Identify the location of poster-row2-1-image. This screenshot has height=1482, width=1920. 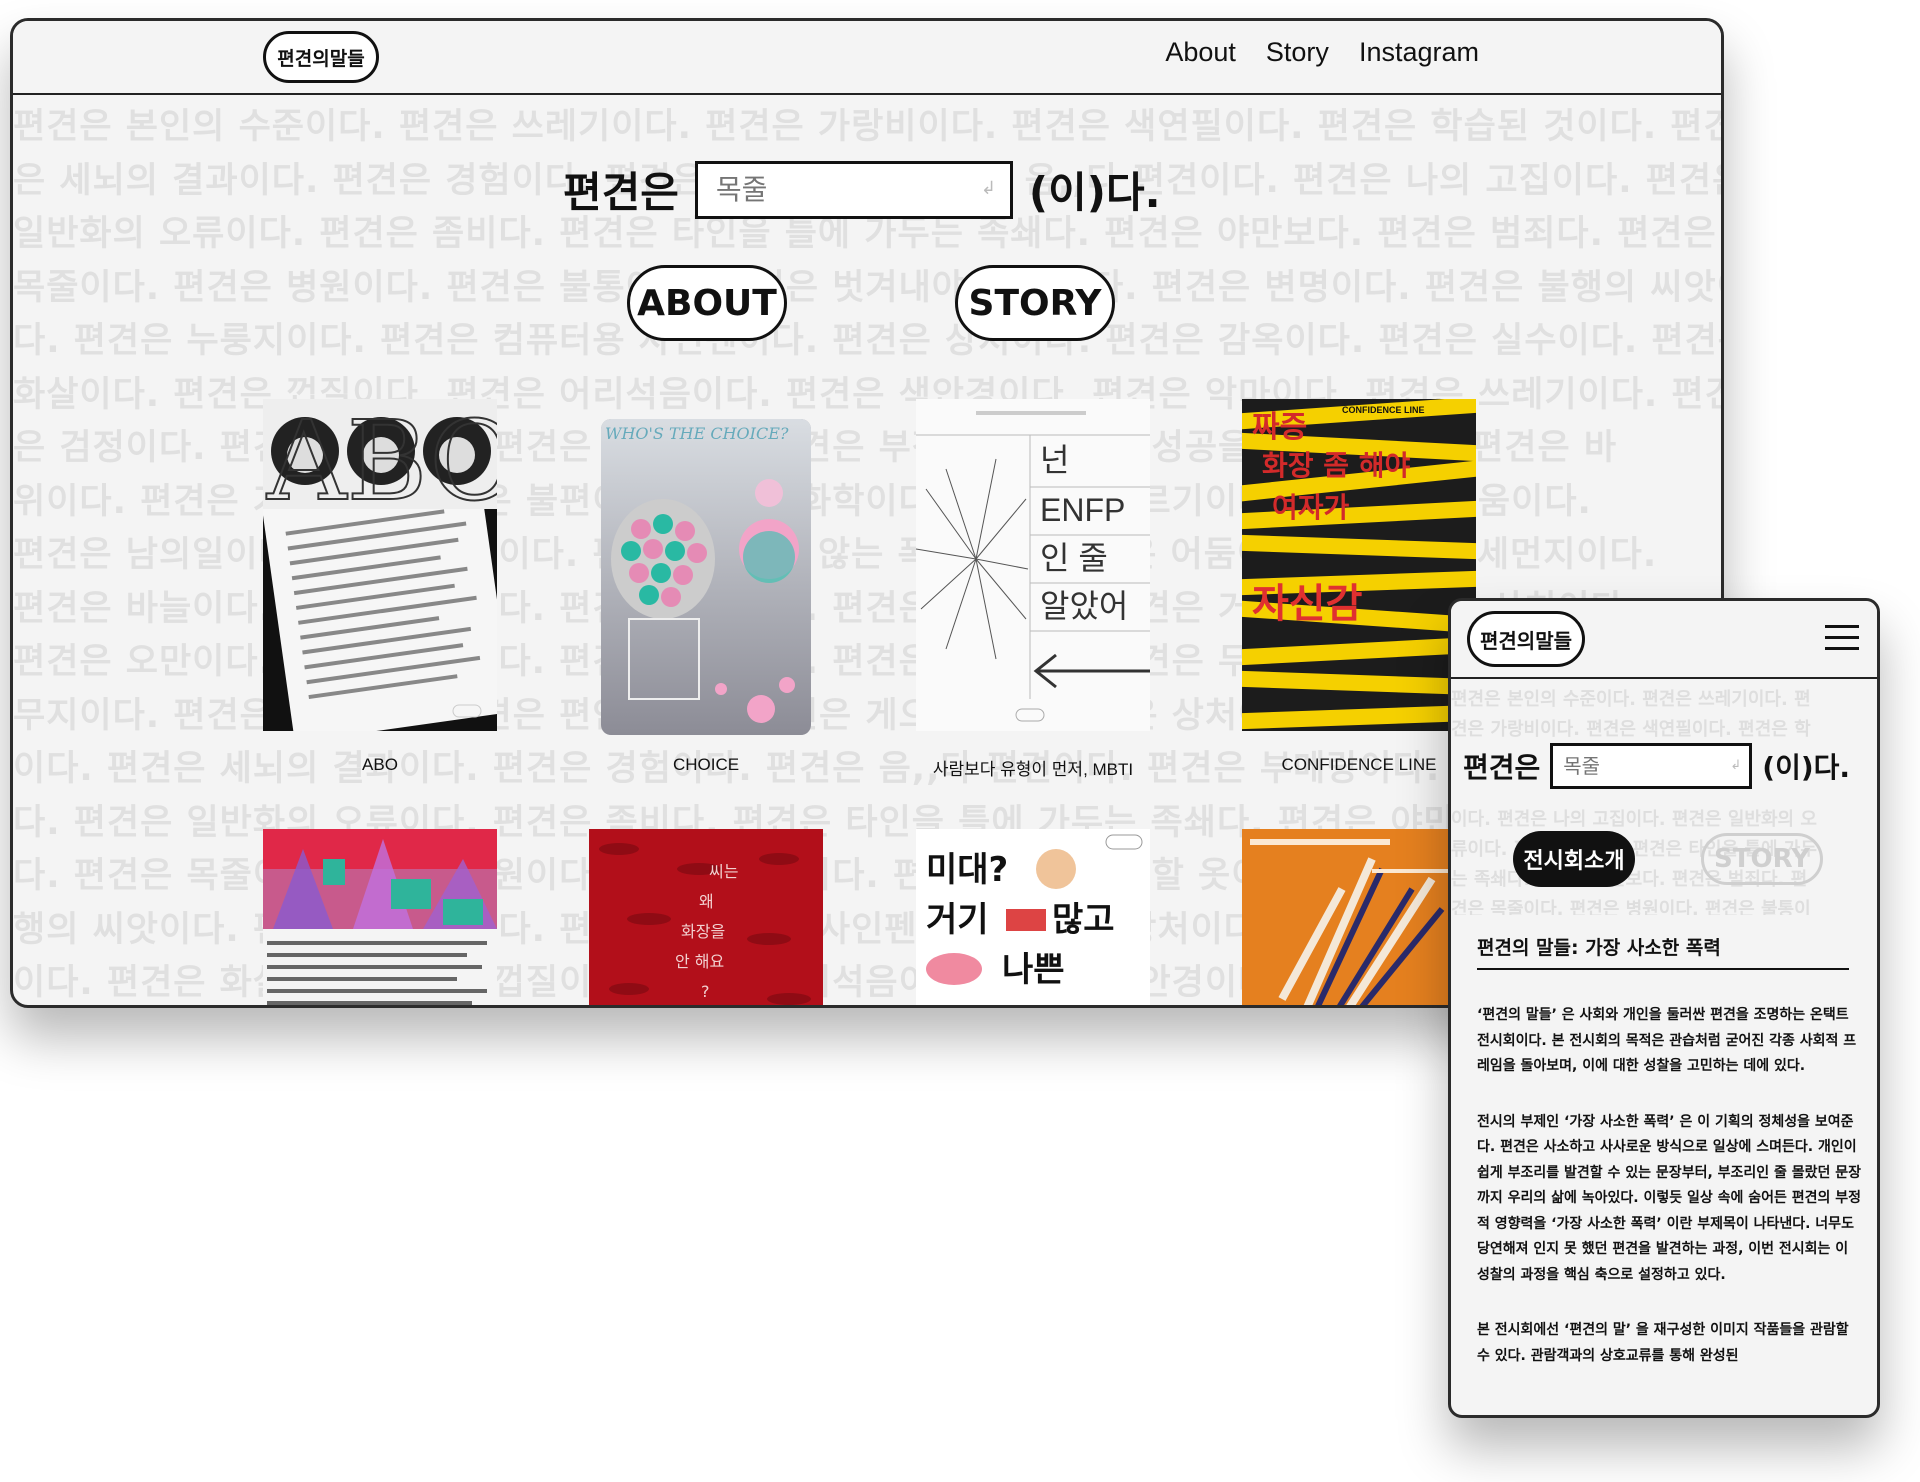
(380, 917).